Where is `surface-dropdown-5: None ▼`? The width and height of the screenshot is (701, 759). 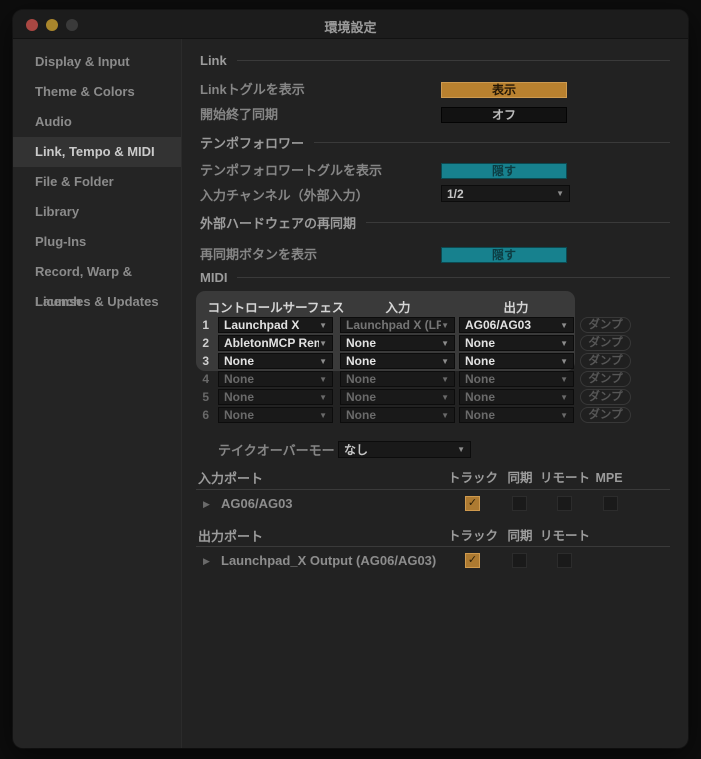
surface-dropdown-5: None ▼ is located at coordinates (275, 397).